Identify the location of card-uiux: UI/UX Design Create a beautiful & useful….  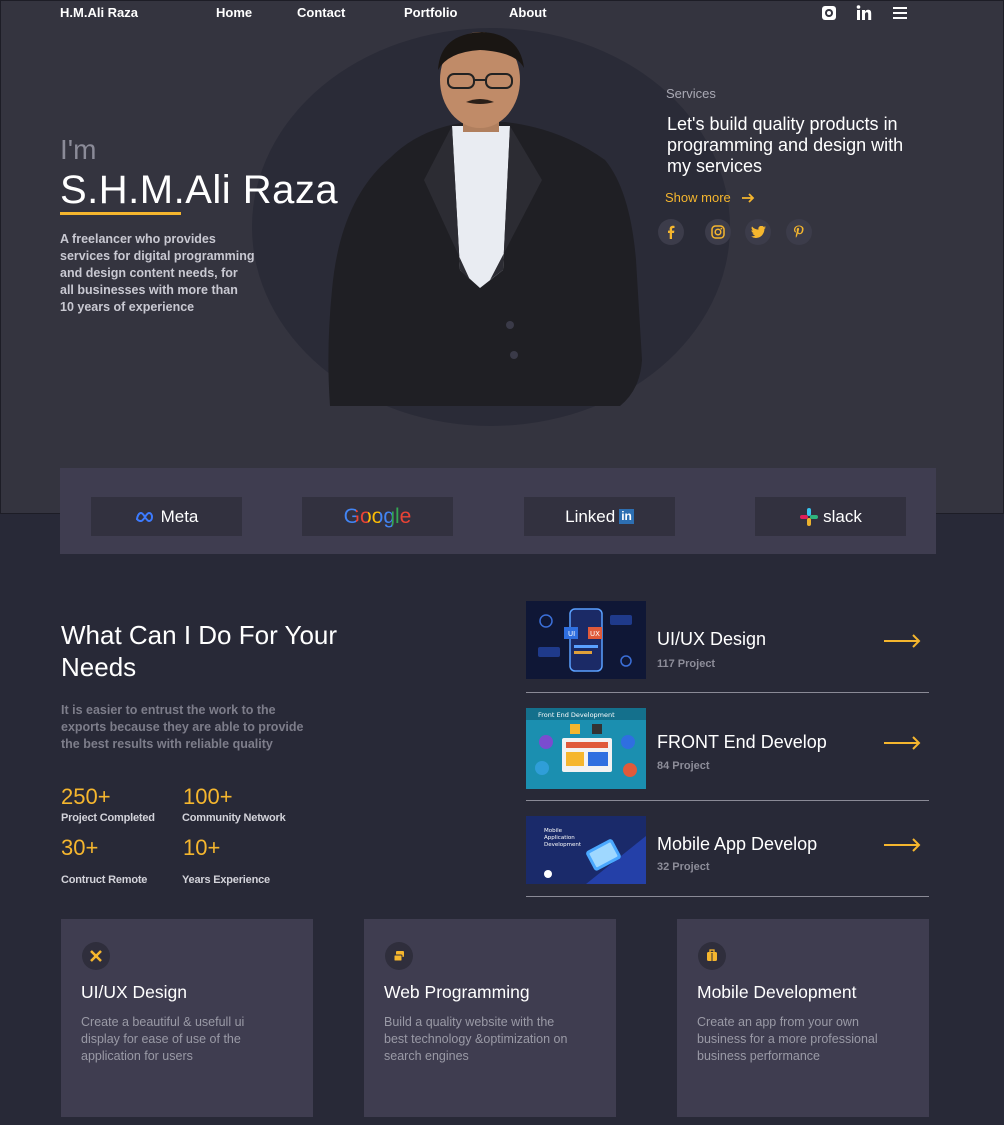
(187, 1018).